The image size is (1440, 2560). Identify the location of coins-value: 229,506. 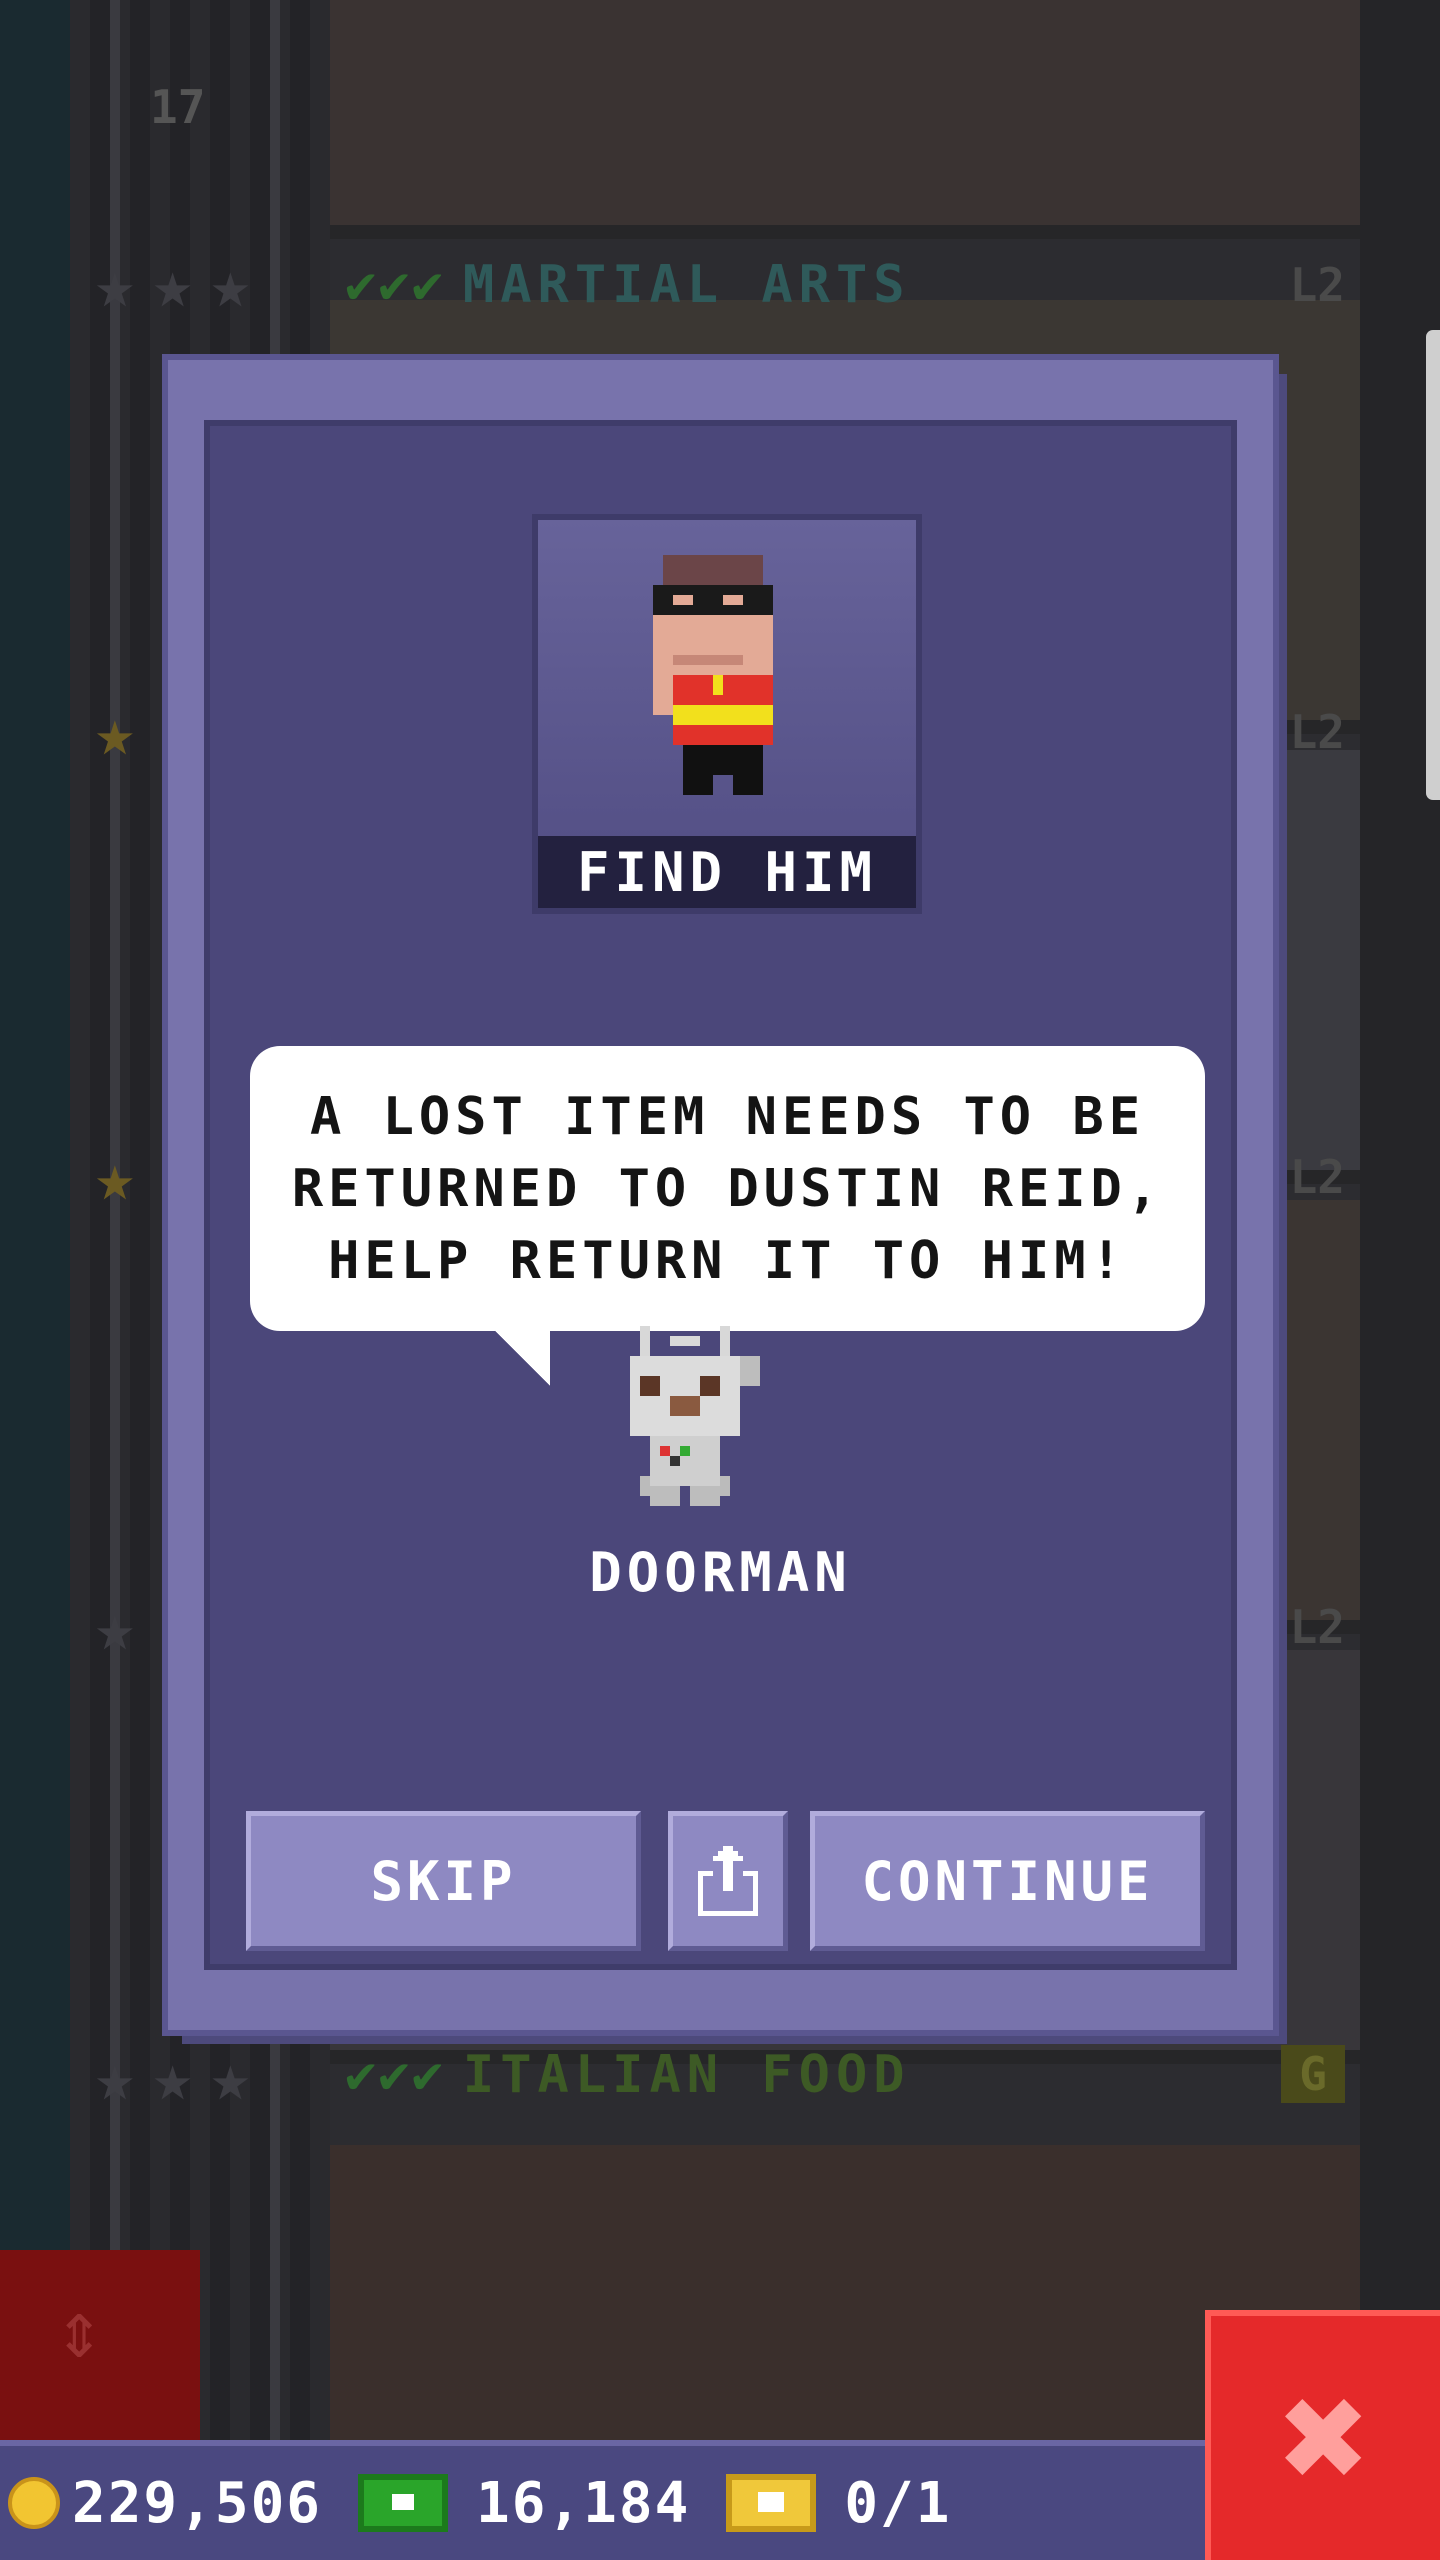
(197, 2503).